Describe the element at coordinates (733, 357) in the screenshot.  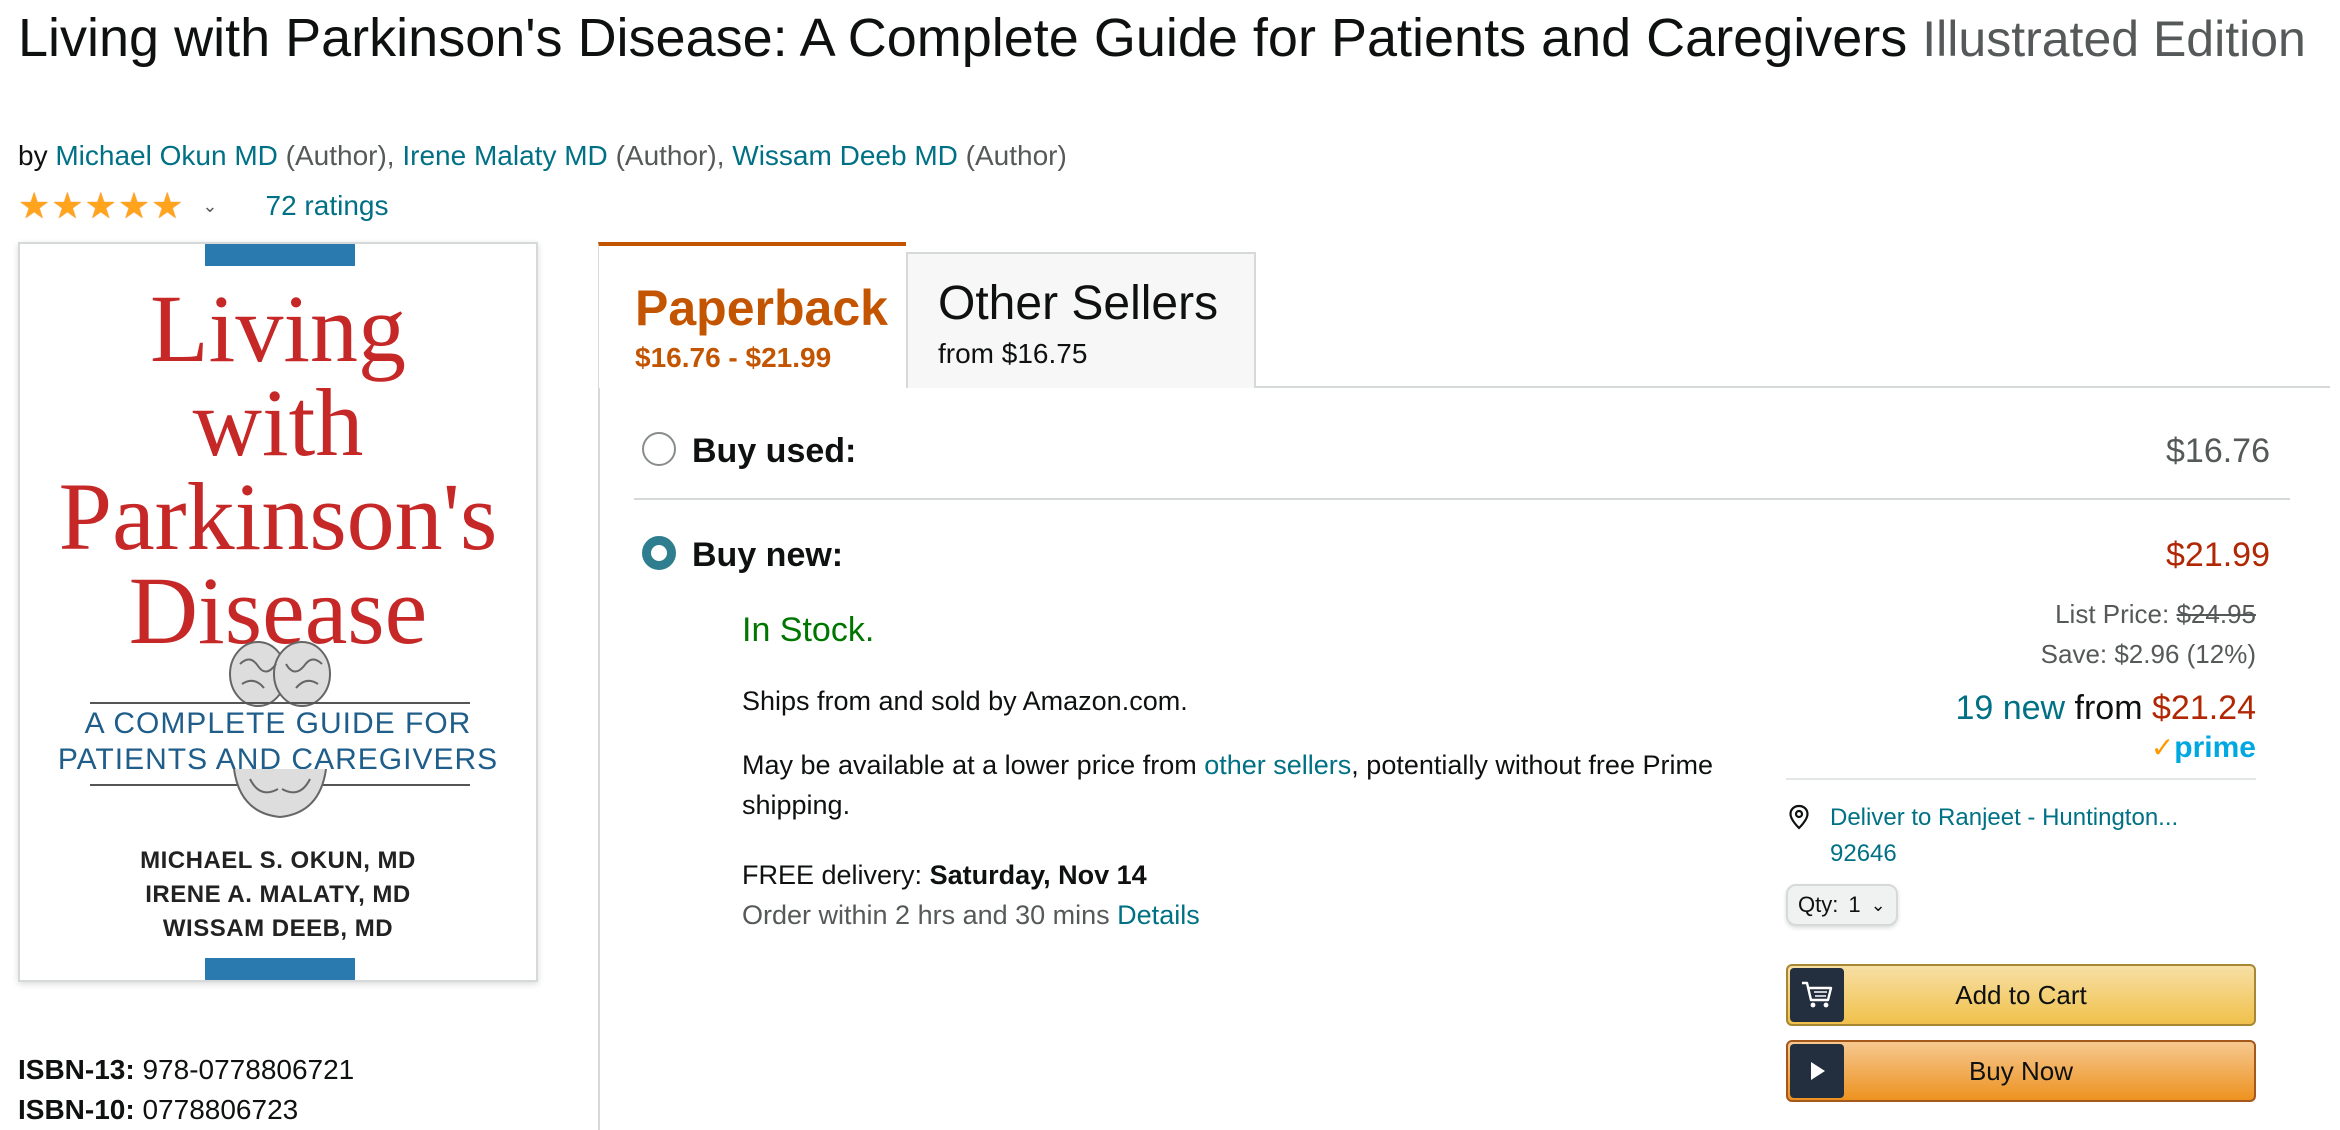
I see `tab-paperback-range: $16.76 - $21.99` at that location.